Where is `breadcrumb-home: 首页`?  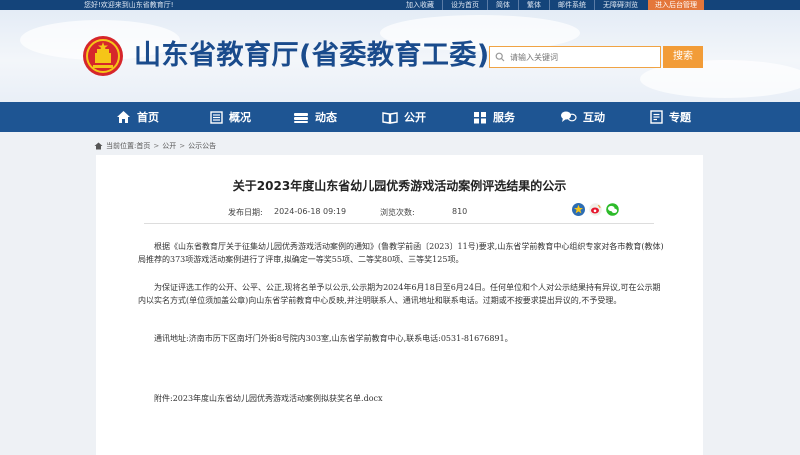
breadcrumb-home: 首页 is located at coordinates (143, 146).